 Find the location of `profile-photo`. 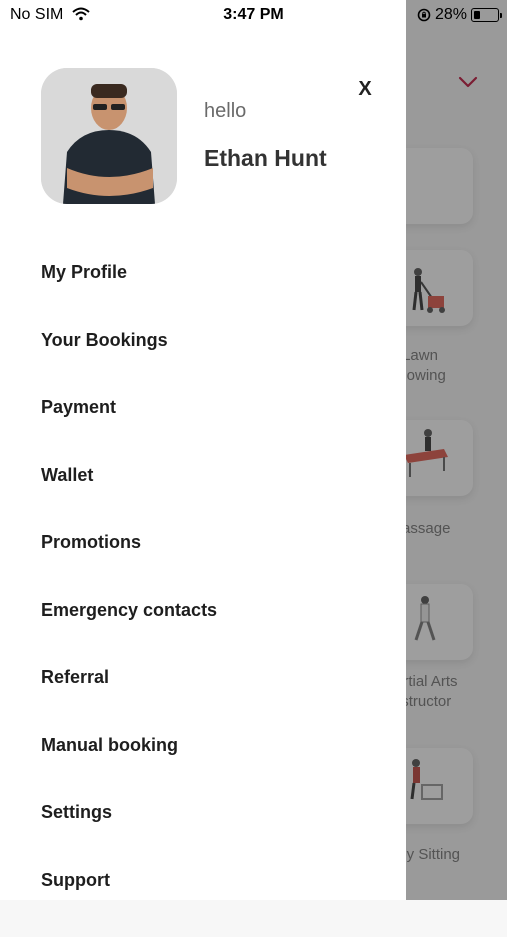

profile-photo is located at coordinates (109, 136).